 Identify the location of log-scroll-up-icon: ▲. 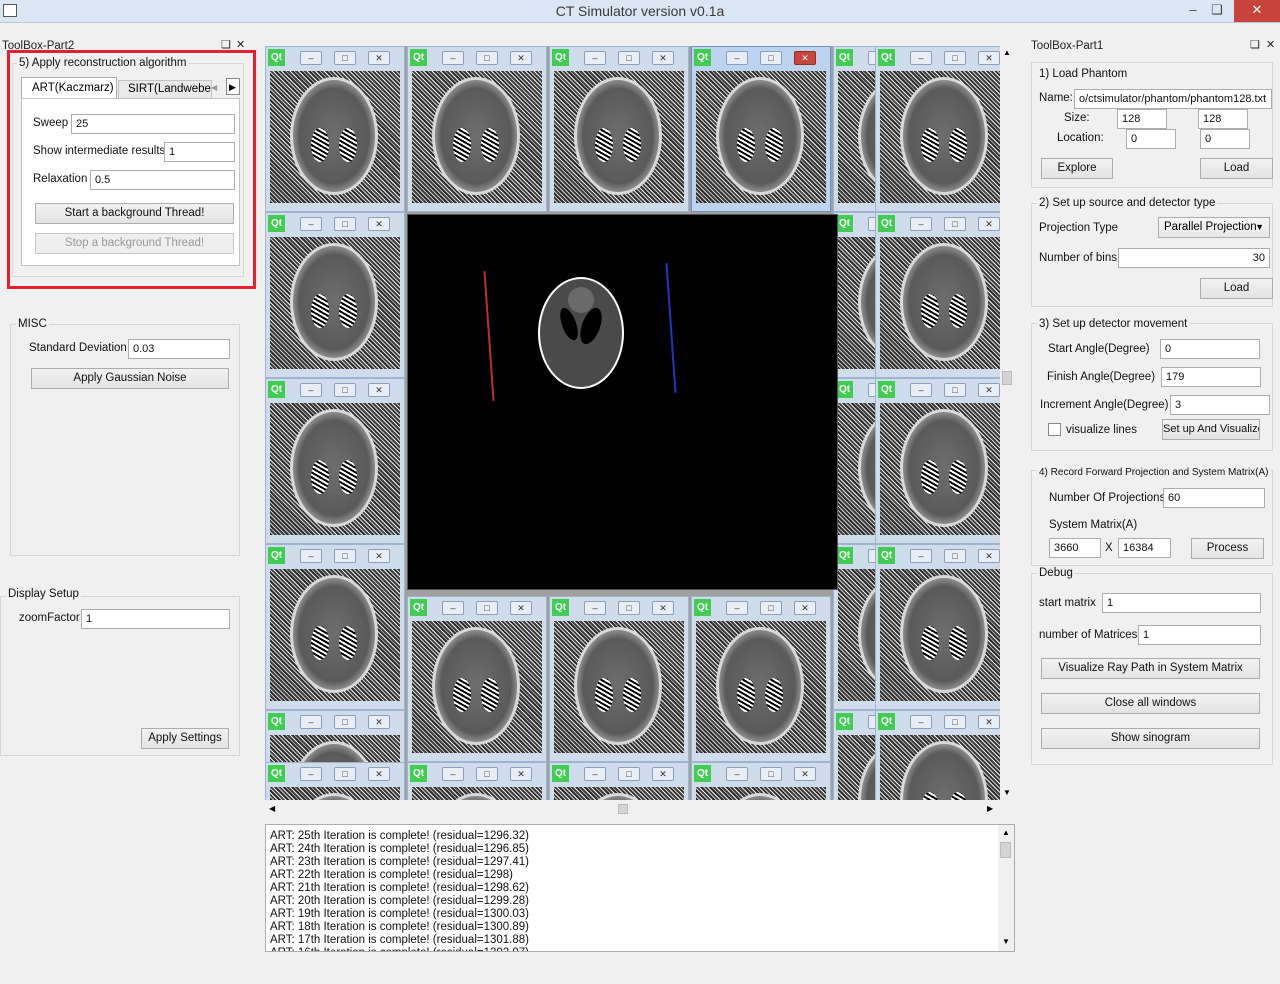
(1006, 832).